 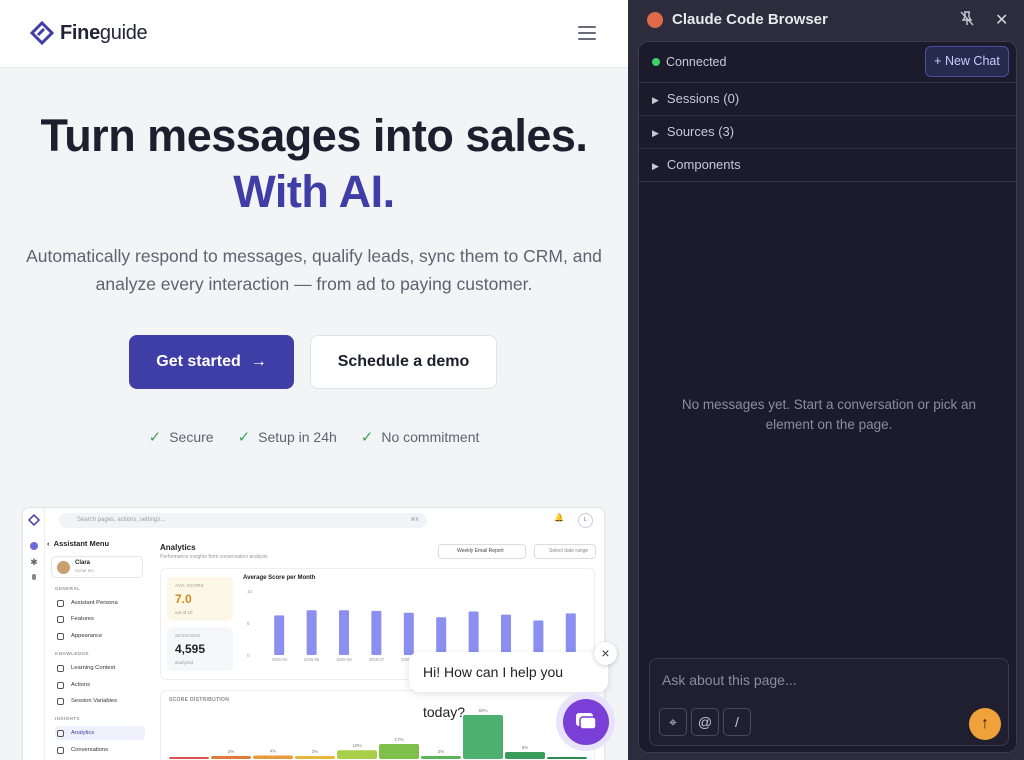 I want to click on x-tick-label: 2025-06, so click(x=344, y=659).